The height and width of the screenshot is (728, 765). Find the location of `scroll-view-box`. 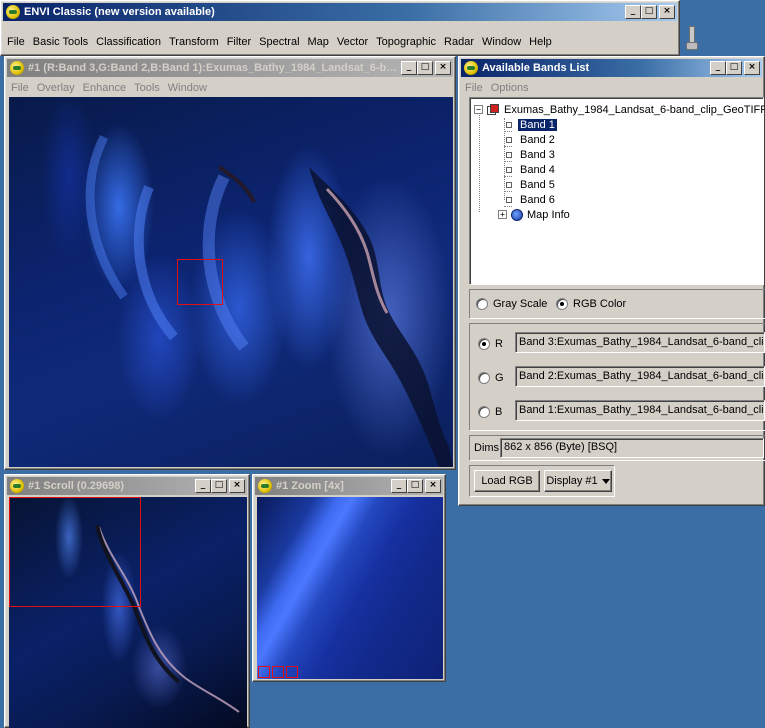

scroll-view-box is located at coordinates (75, 552).